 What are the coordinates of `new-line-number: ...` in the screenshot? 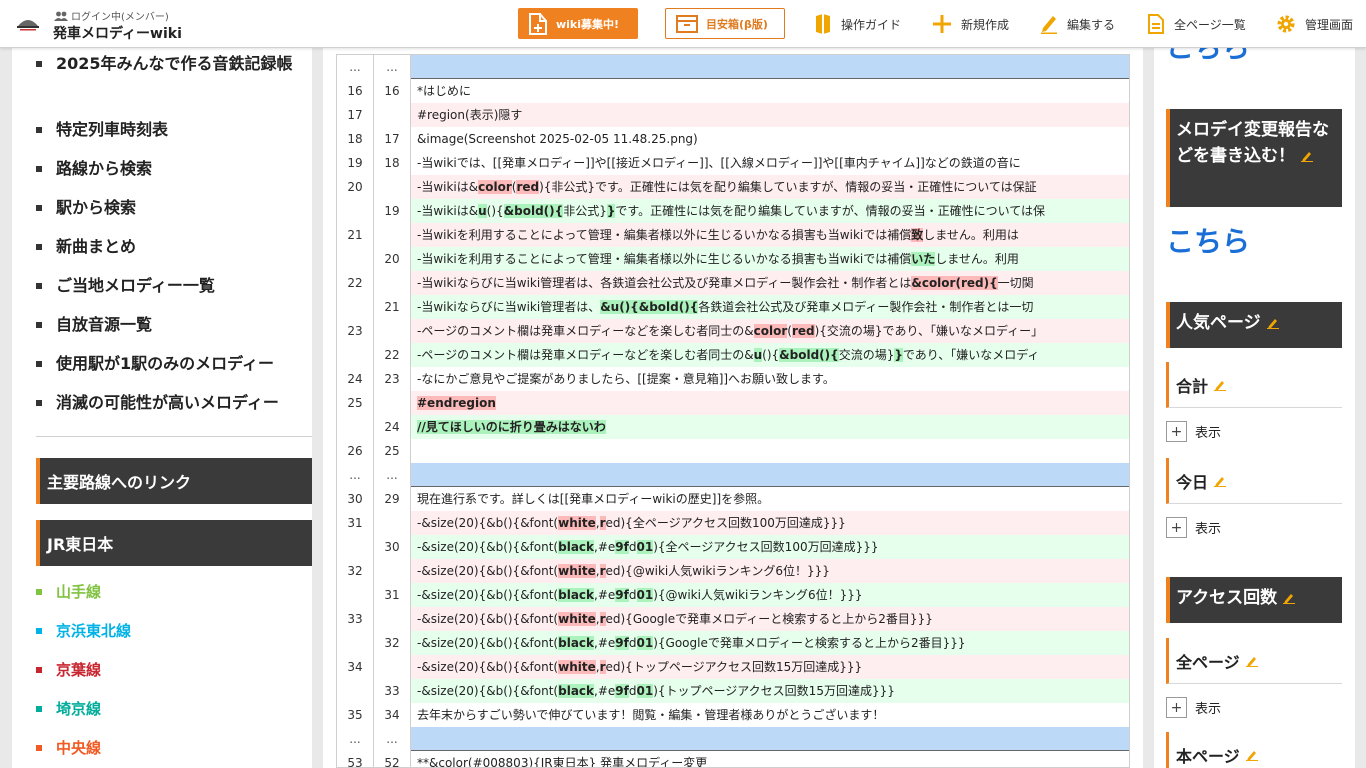 It's located at (392, 67).